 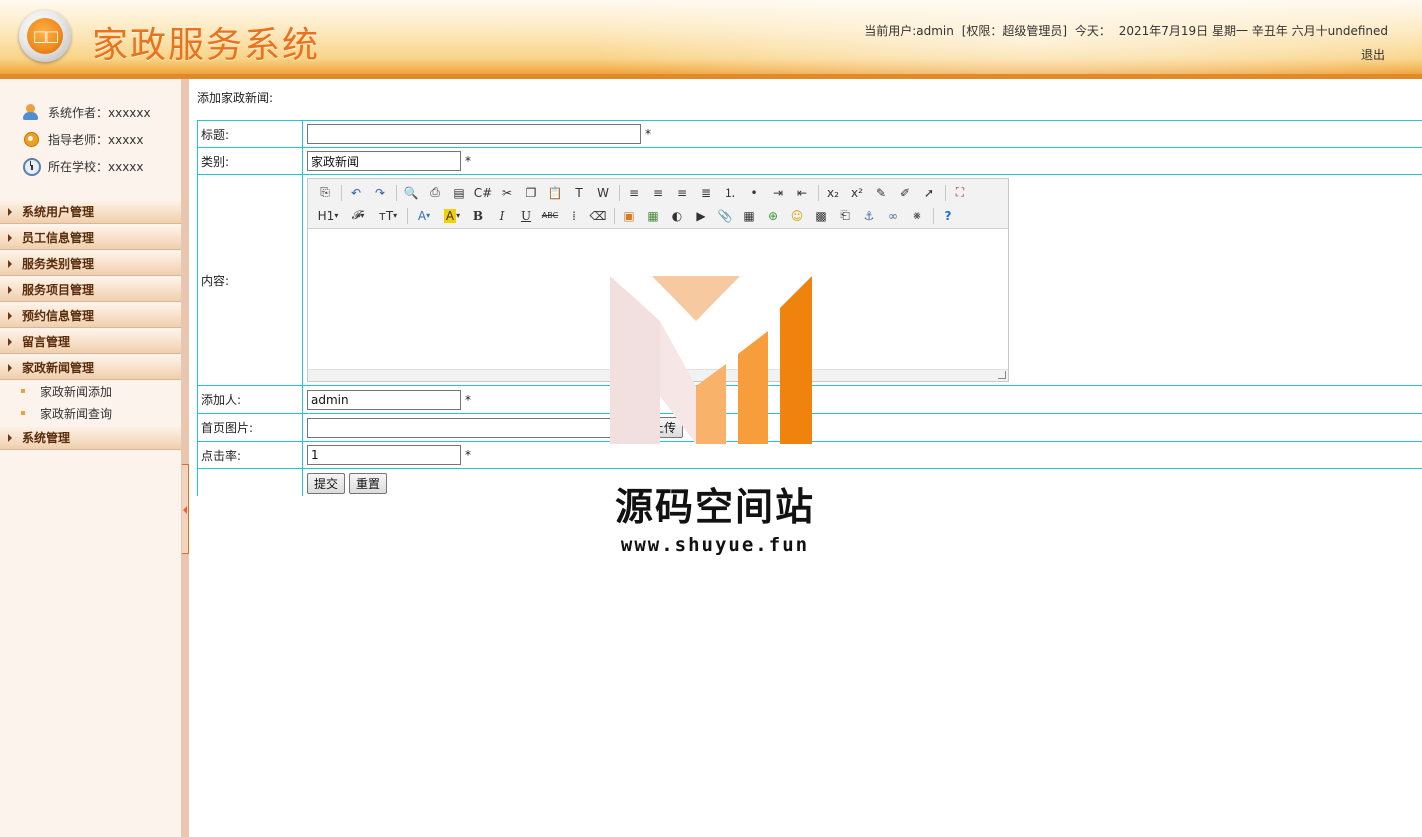 What do you see at coordinates (90, 438) in the screenshot?
I see `menu-system-admin: 系统管理` at bounding box center [90, 438].